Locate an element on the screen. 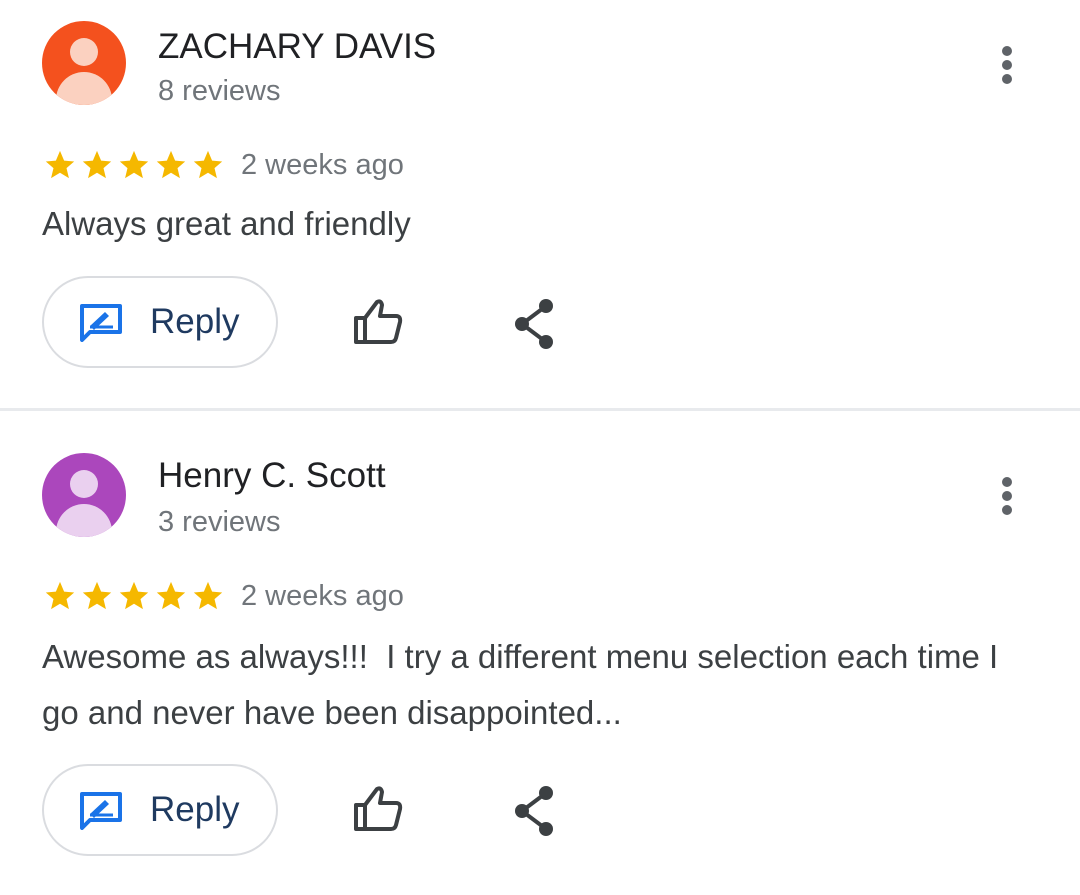 The image size is (1080, 895). review-text: Always great and friendly is located at coordinates (537, 224).